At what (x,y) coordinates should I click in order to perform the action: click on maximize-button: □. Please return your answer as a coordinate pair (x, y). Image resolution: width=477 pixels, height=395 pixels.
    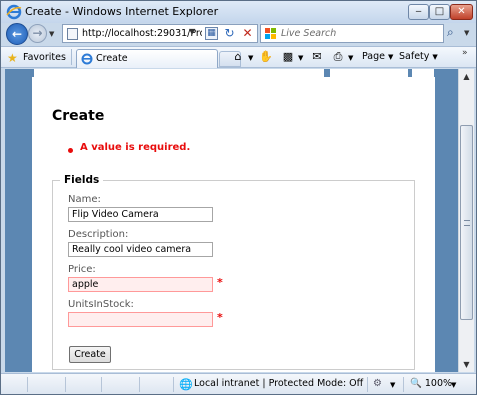
    Looking at the image, I should click on (439, 12).